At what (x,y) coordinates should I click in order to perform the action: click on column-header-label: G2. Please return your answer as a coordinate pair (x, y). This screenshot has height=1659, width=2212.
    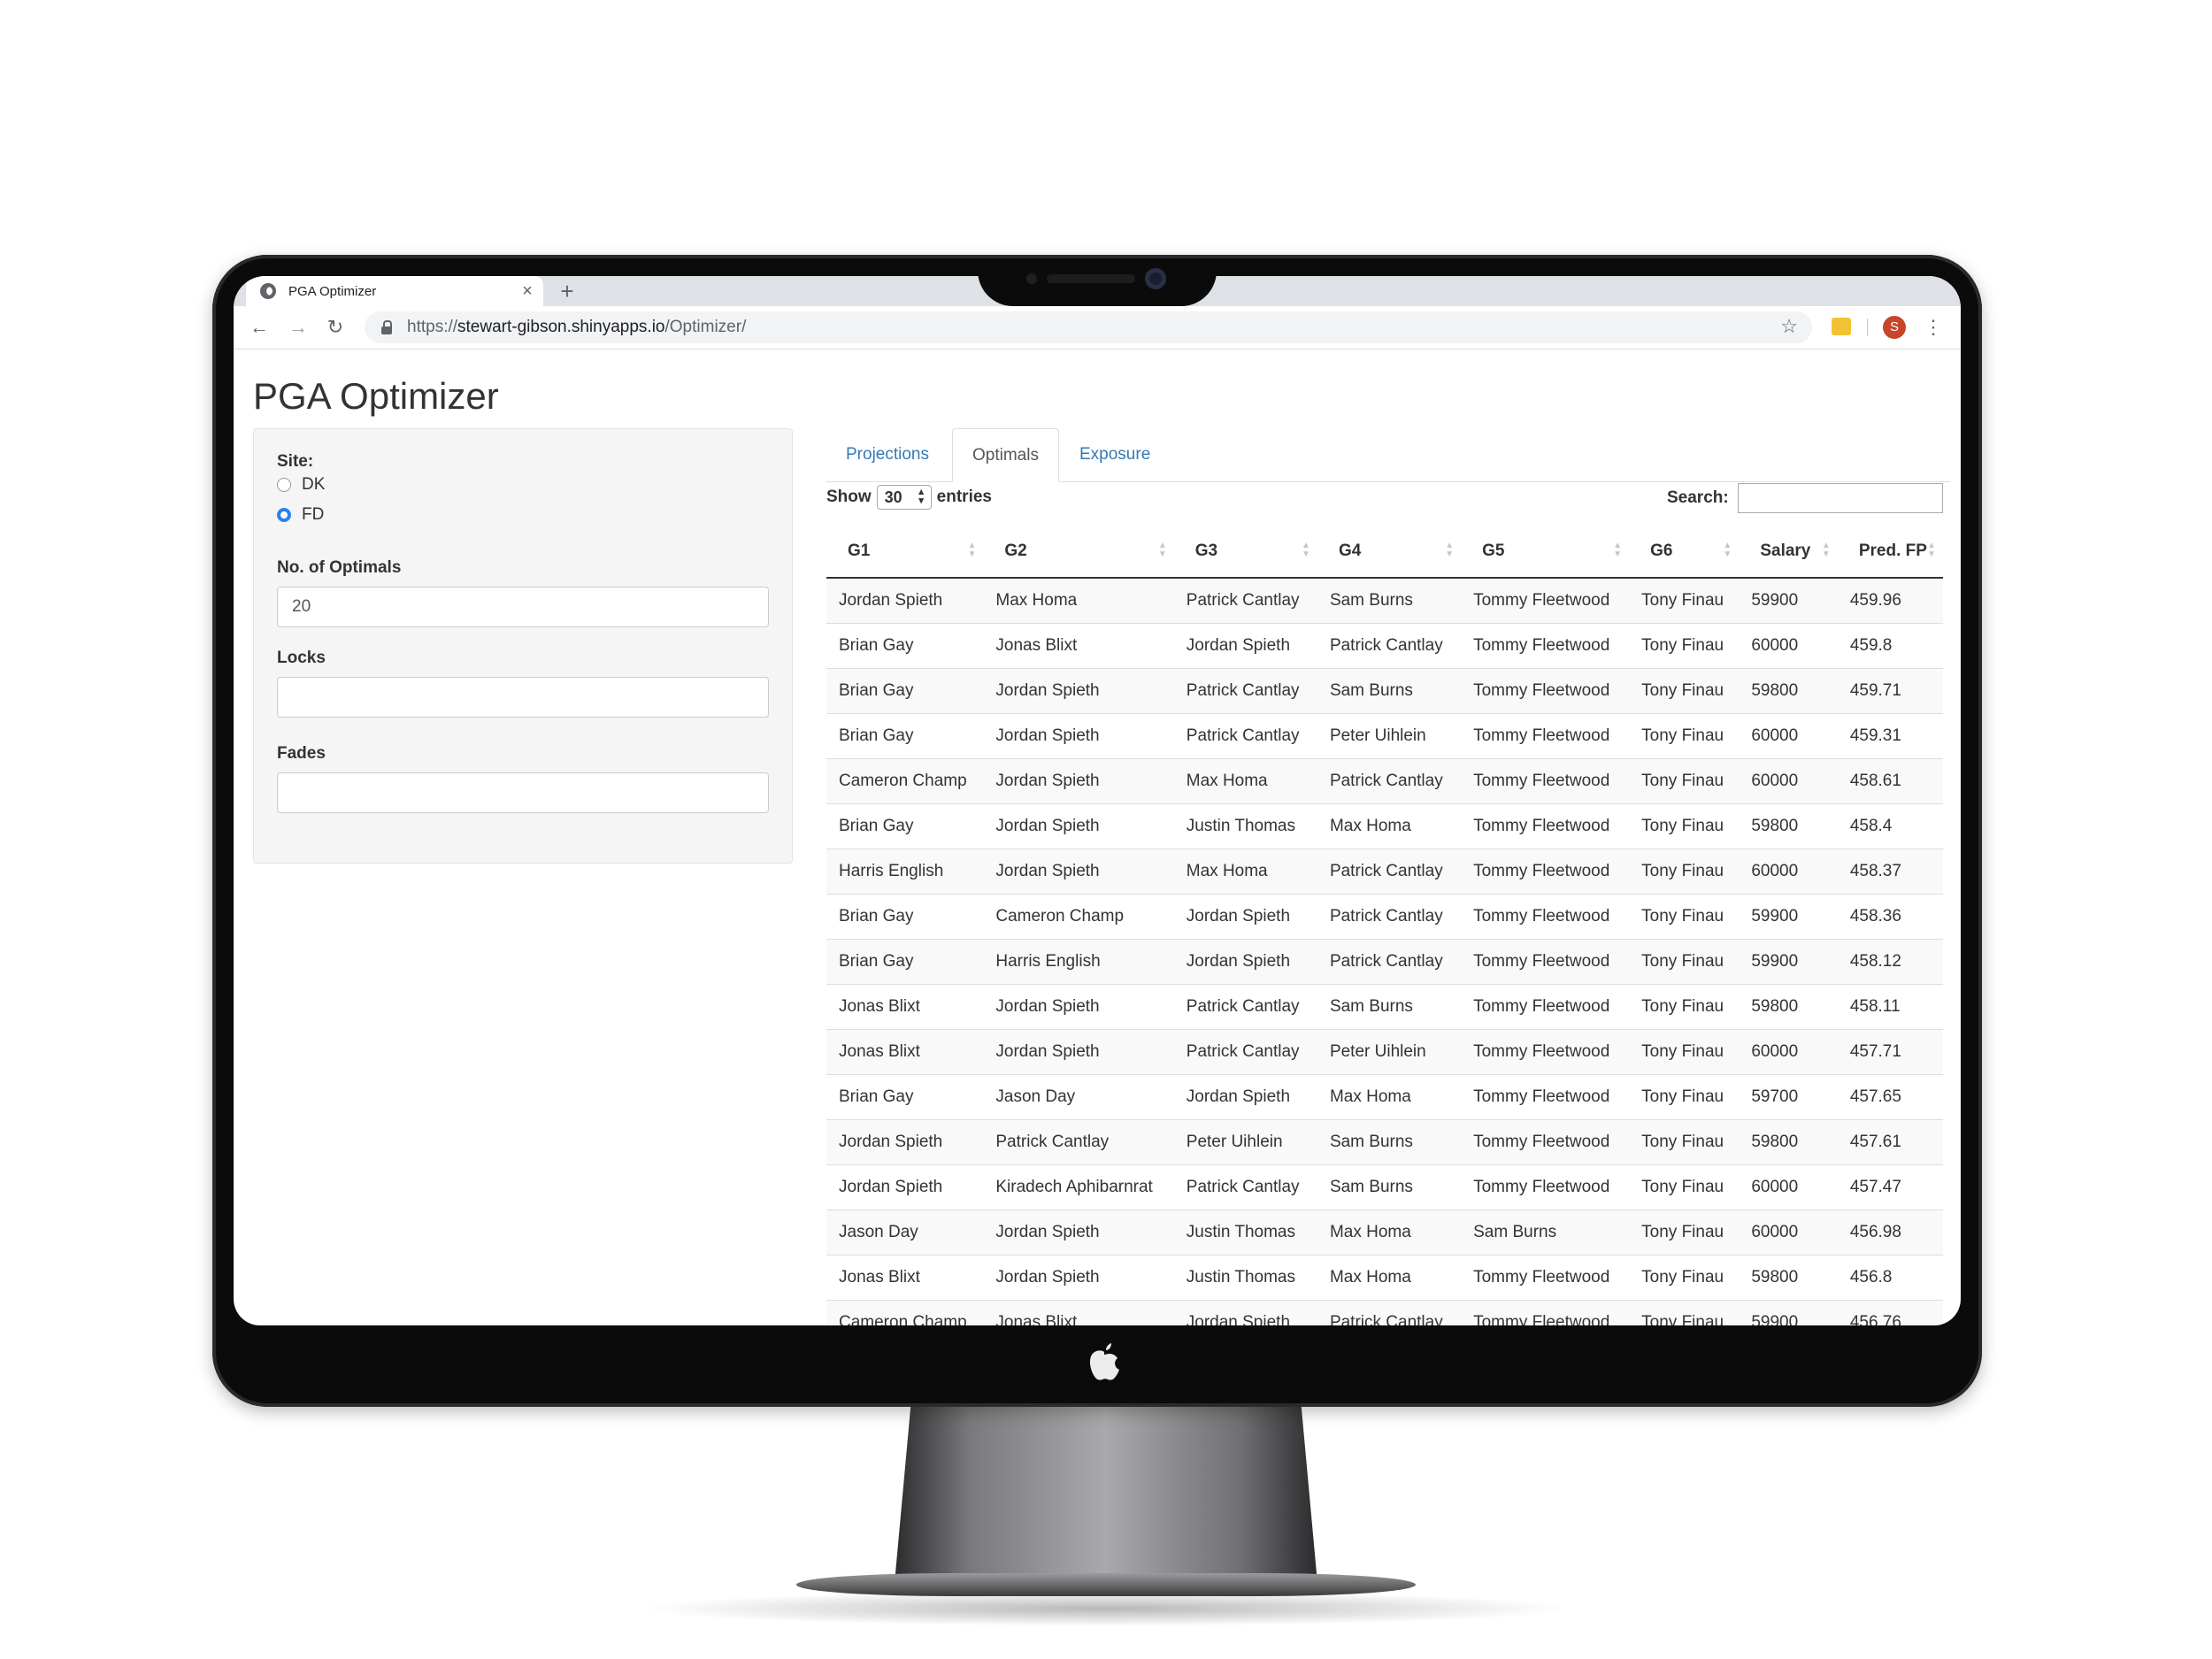
    Looking at the image, I should click on (1016, 550).